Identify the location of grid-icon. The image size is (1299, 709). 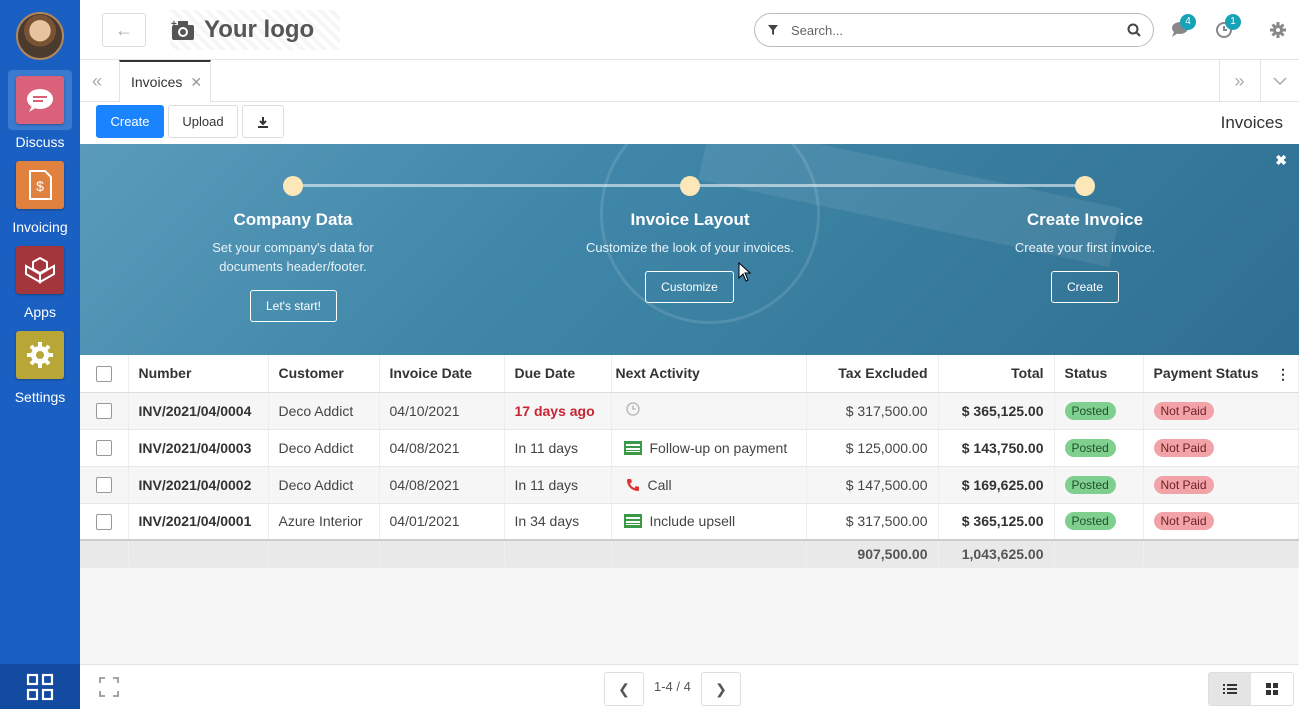
(40, 686).